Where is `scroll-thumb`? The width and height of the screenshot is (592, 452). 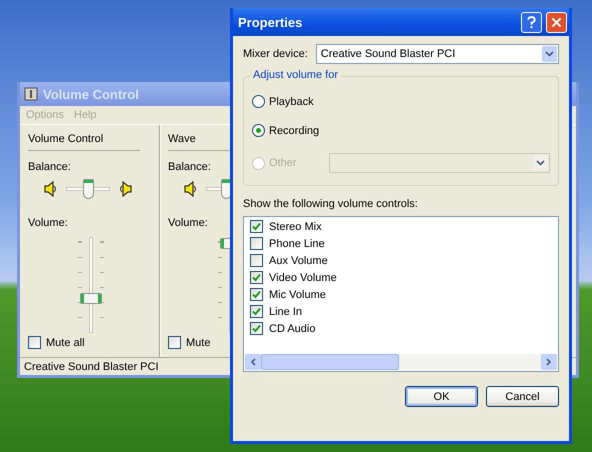 scroll-thumb is located at coordinates (330, 362).